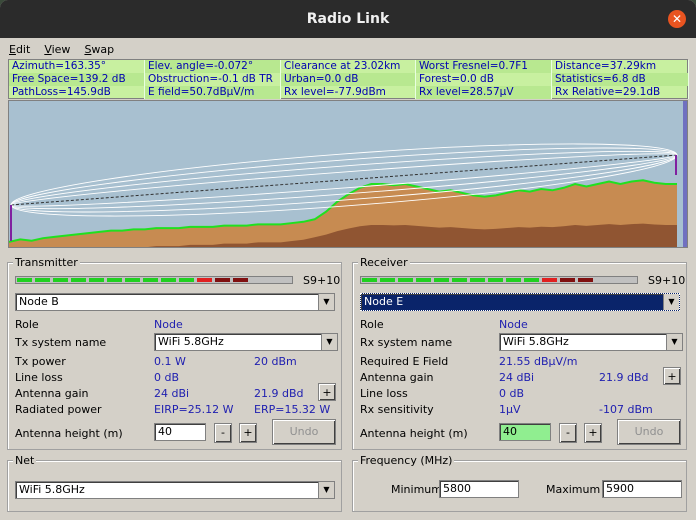 The image size is (696, 520). What do you see at coordinates (213, 66) in the screenshot?
I see `stat-elevation-angle: Elev. angle=-0.072°` at bounding box center [213, 66].